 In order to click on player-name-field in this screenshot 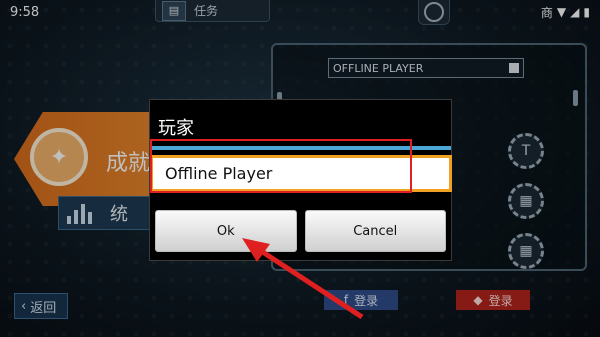, I will do `click(301, 173)`.